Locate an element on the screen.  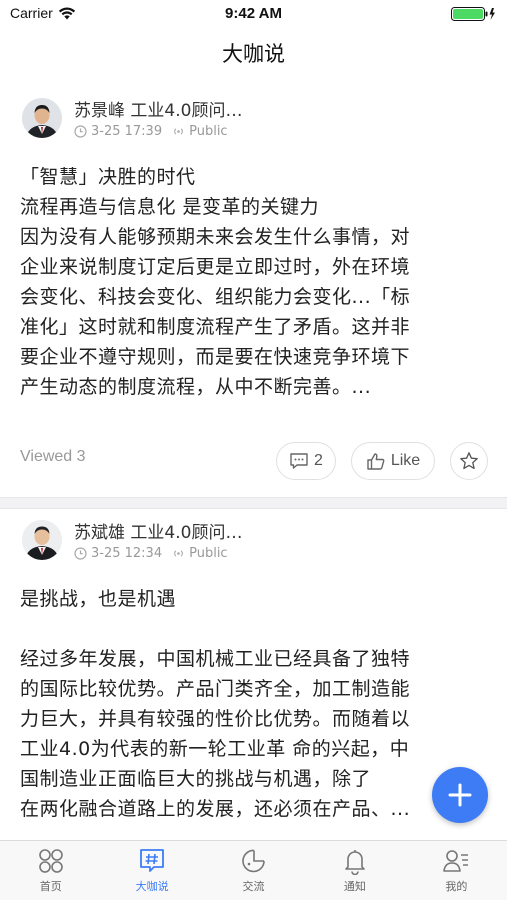
bell-icon is located at coordinates (355, 862).